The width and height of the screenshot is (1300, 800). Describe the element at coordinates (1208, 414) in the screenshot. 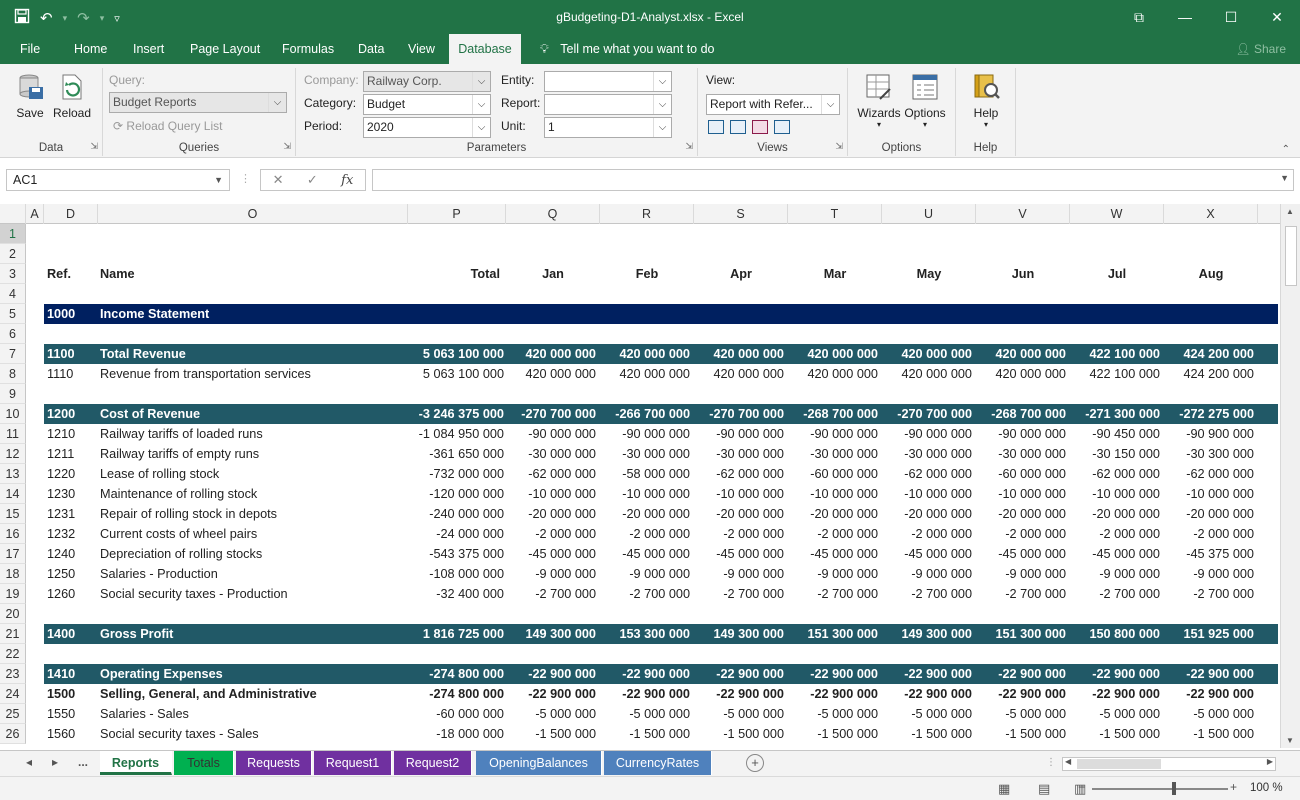

I see `value-cell: -272 275 000` at that location.